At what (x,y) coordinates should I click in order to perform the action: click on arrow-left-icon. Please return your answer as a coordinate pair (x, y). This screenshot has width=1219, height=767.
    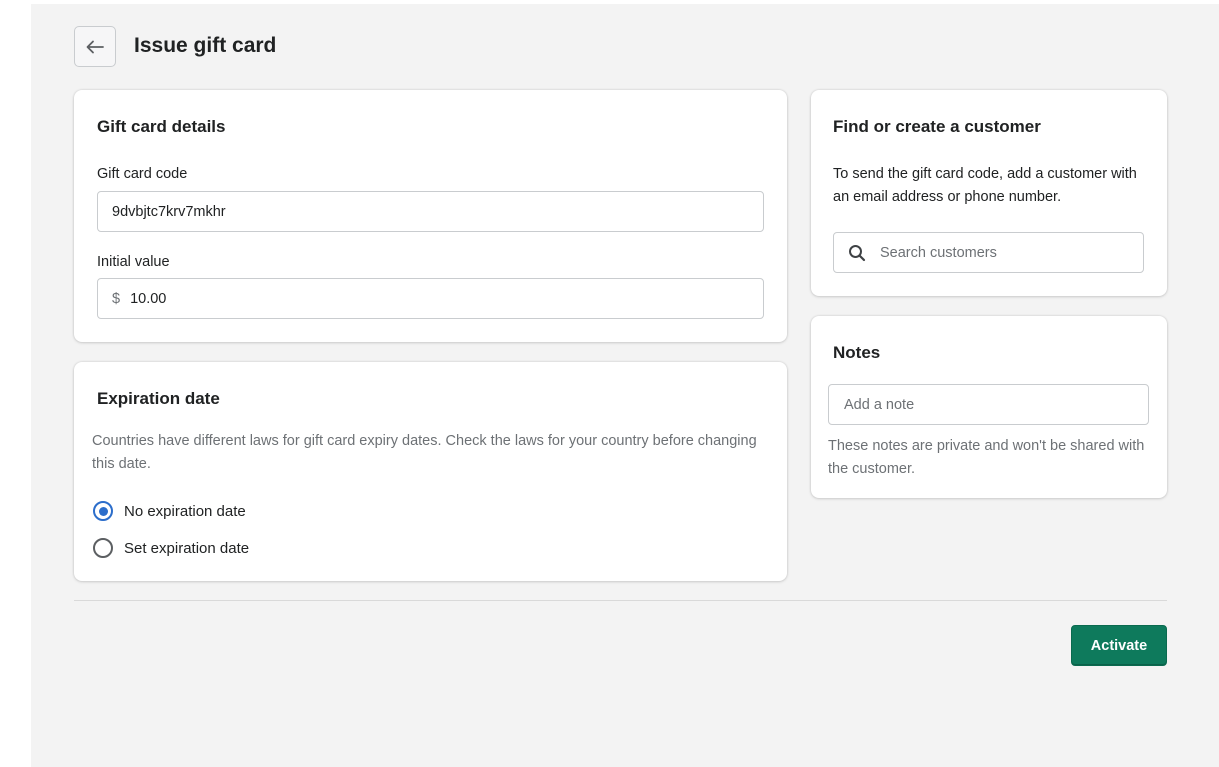
    Looking at the image, I should click on (95, 46).